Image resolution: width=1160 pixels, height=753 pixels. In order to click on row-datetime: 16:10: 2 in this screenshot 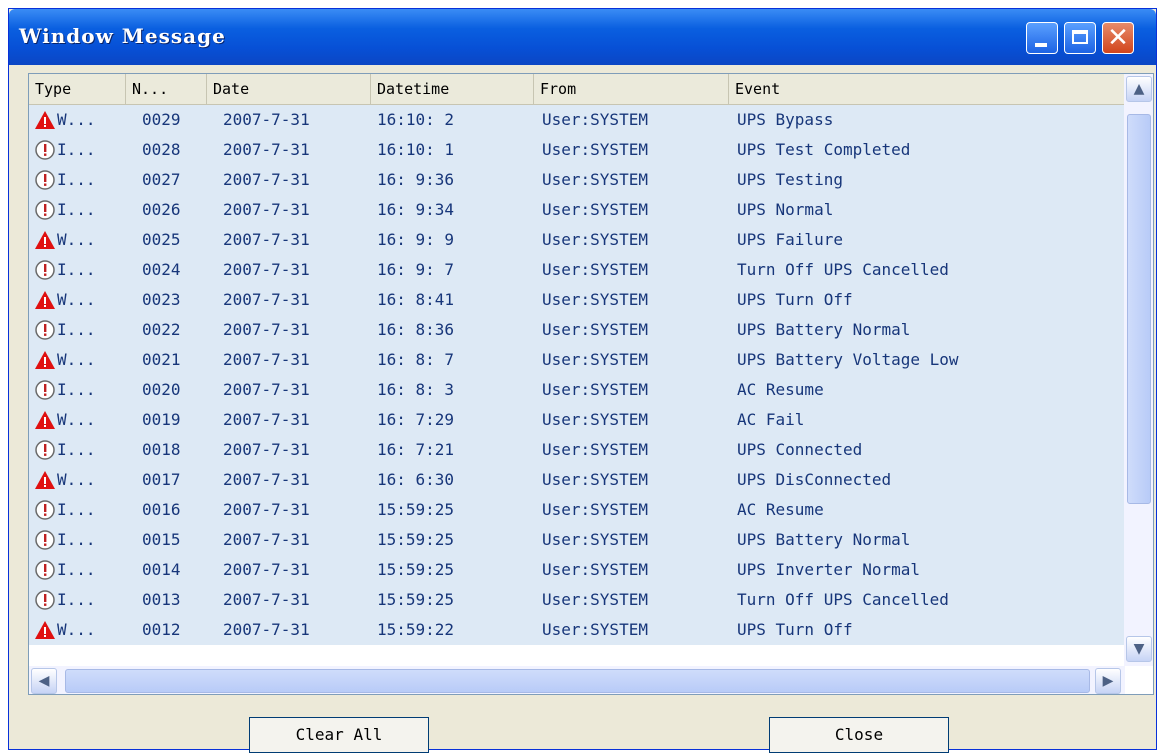, I will do `click(416, 119)`.